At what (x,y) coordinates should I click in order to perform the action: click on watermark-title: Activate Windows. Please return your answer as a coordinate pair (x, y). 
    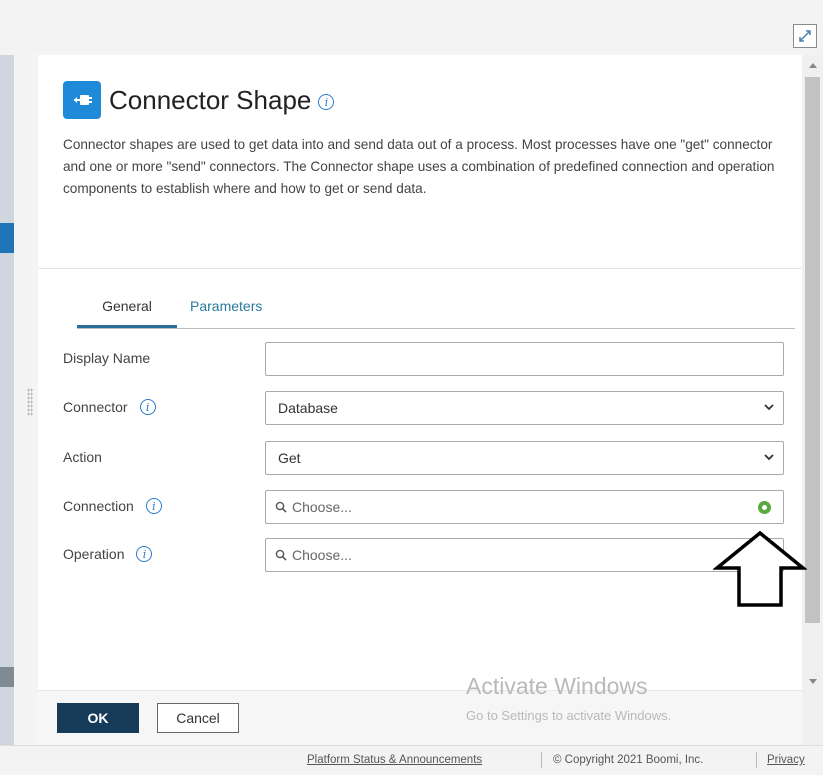
    Looking at the image, I should click on (557, 686).